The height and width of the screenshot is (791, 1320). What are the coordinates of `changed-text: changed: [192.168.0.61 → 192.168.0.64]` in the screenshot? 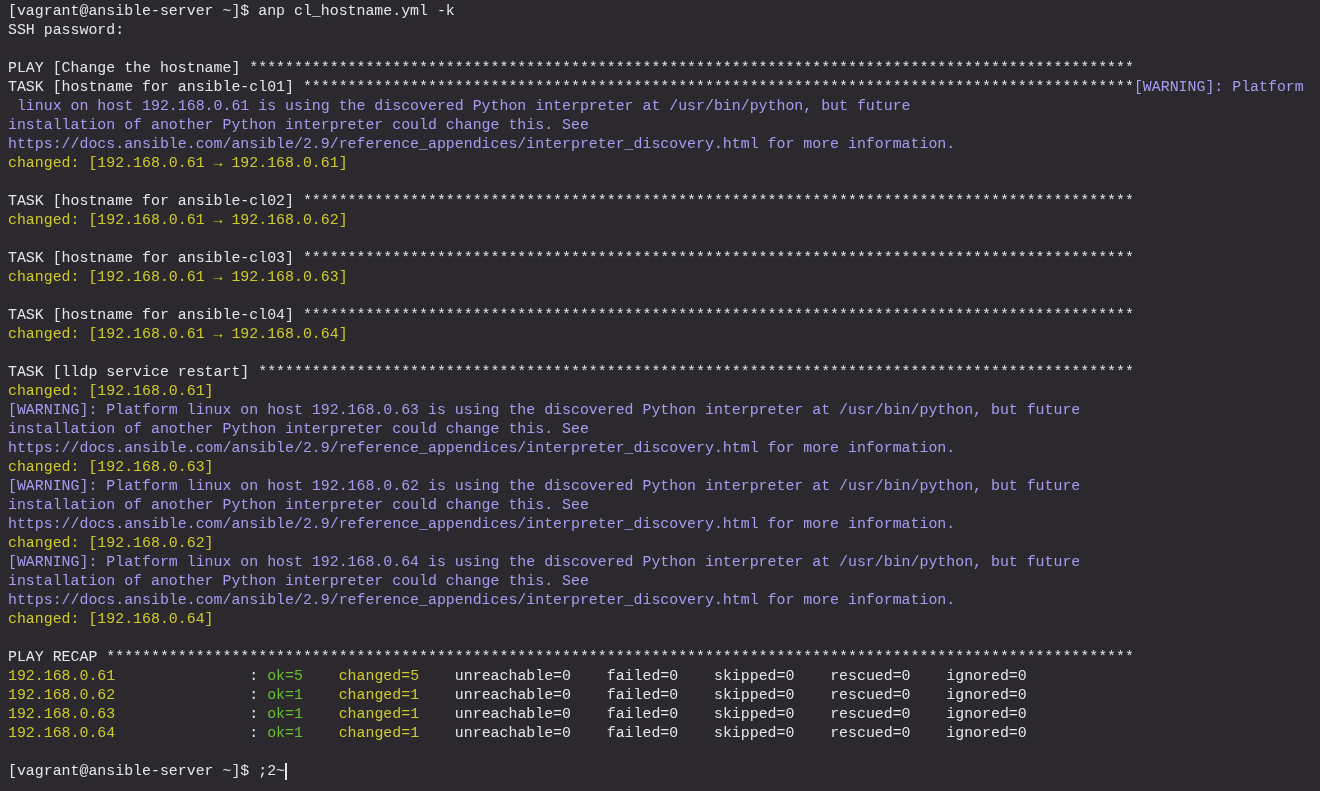 It's located at (178, 334).